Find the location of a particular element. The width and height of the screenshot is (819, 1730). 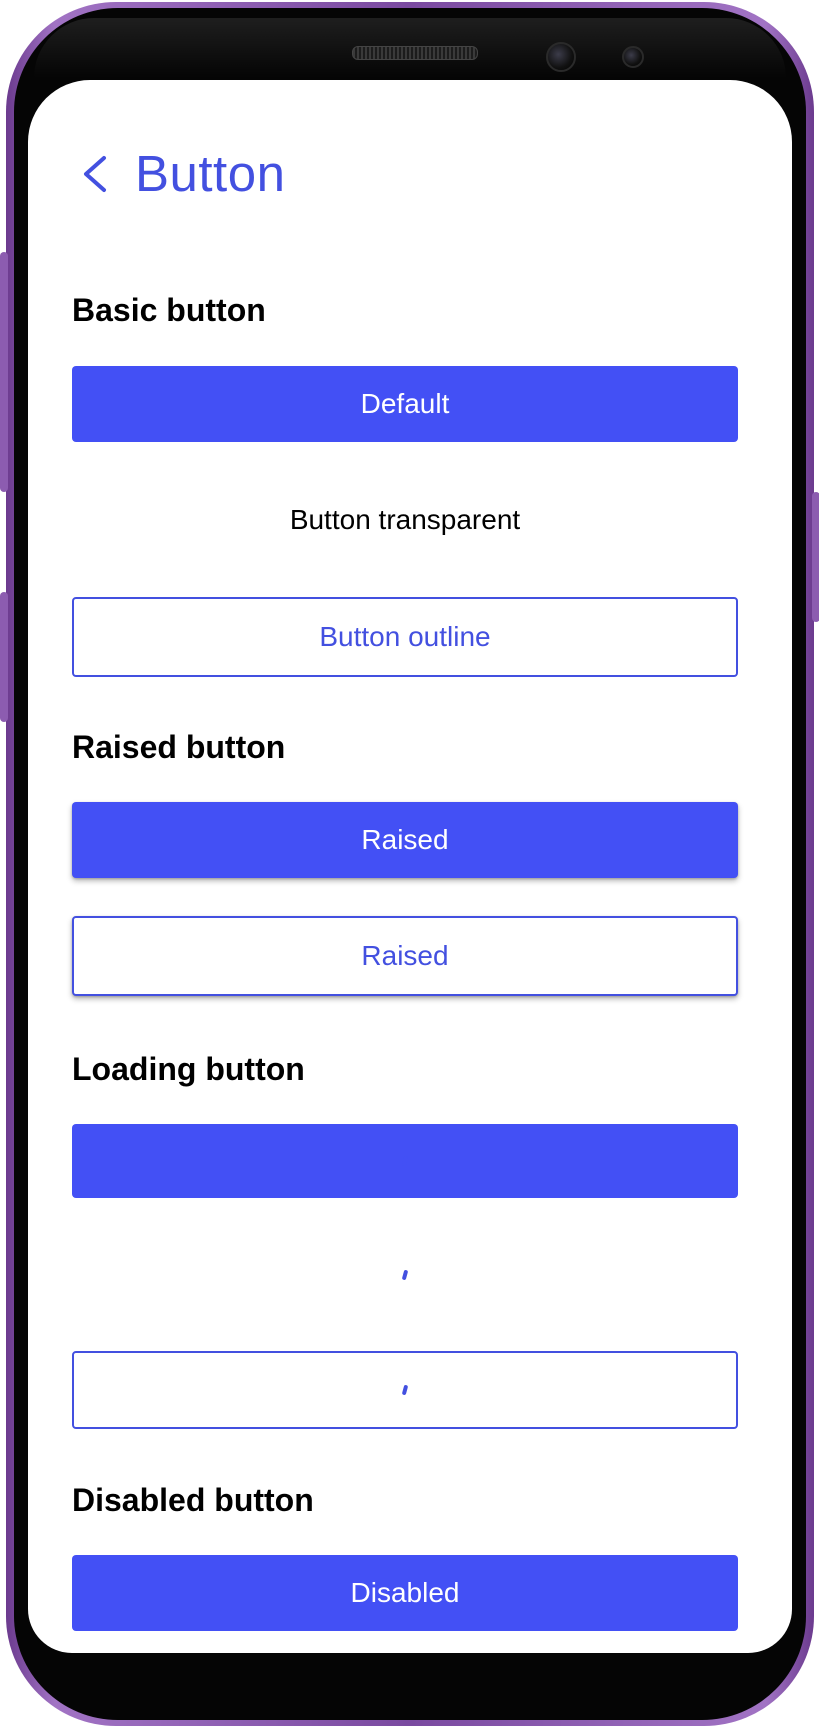

loading-transparent-button is located at coordinates (405, 1275).